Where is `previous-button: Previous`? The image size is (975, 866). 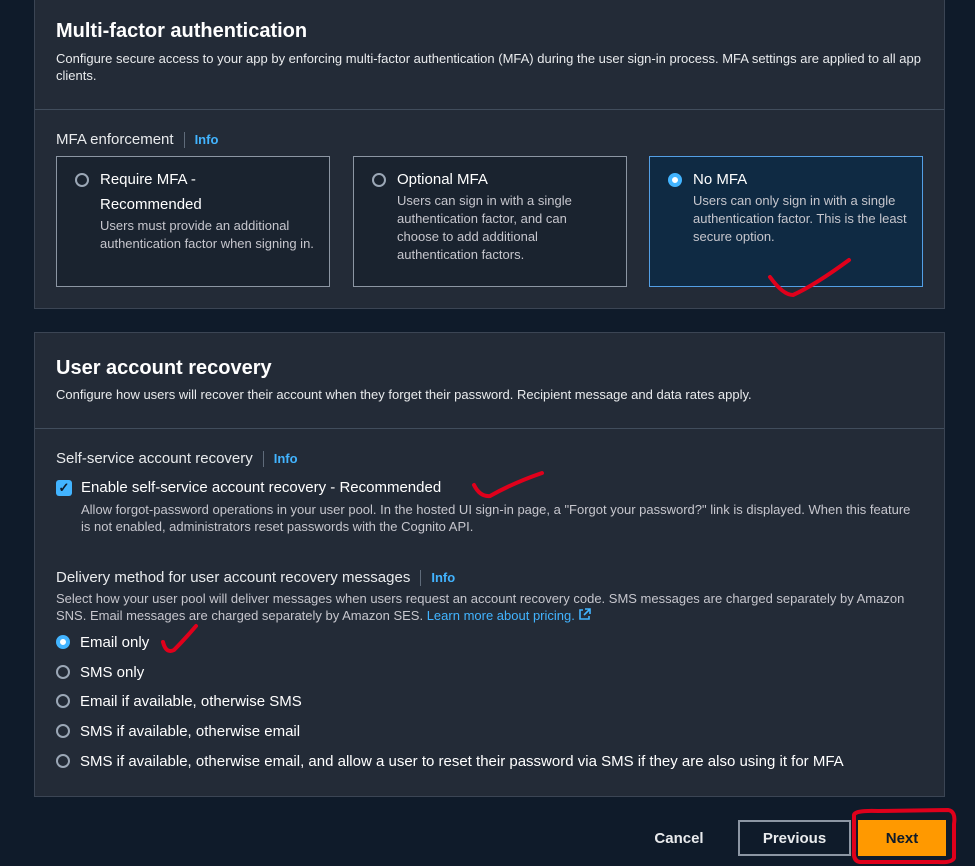
previous-button: Previous is located at coordinates (794, 838).